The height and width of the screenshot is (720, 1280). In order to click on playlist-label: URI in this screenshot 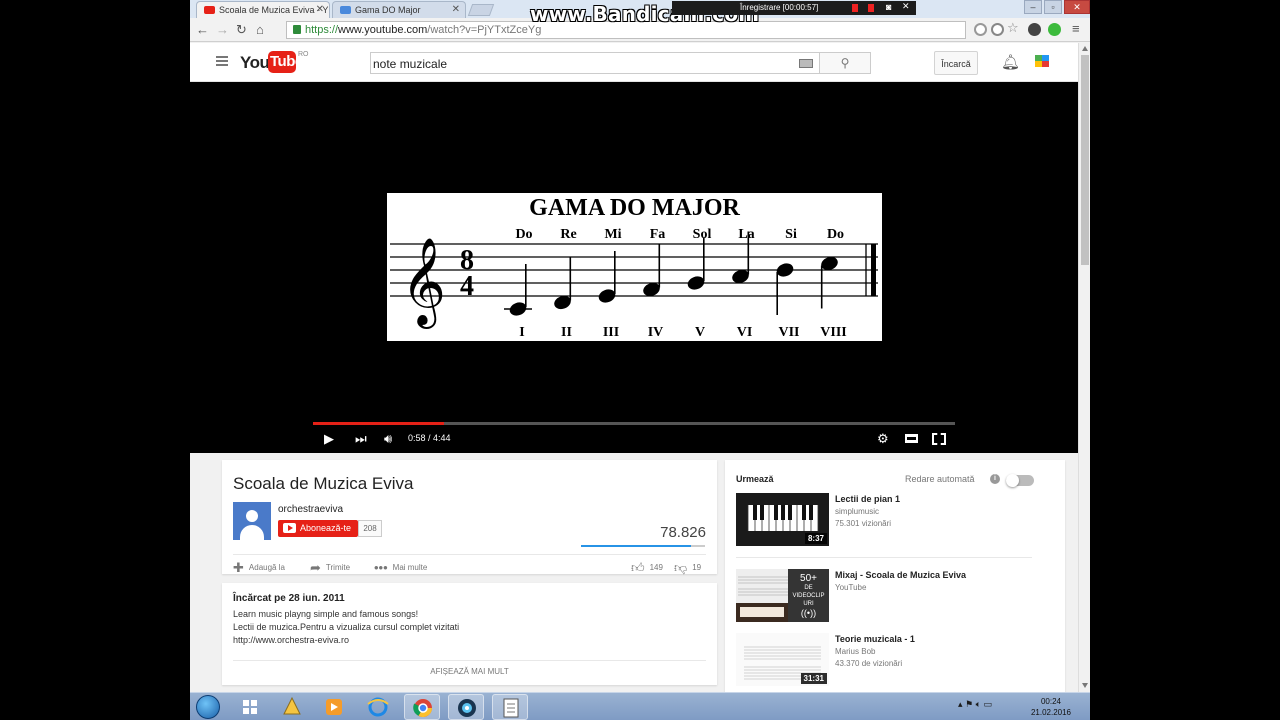, I will do `click(808, 604)`.